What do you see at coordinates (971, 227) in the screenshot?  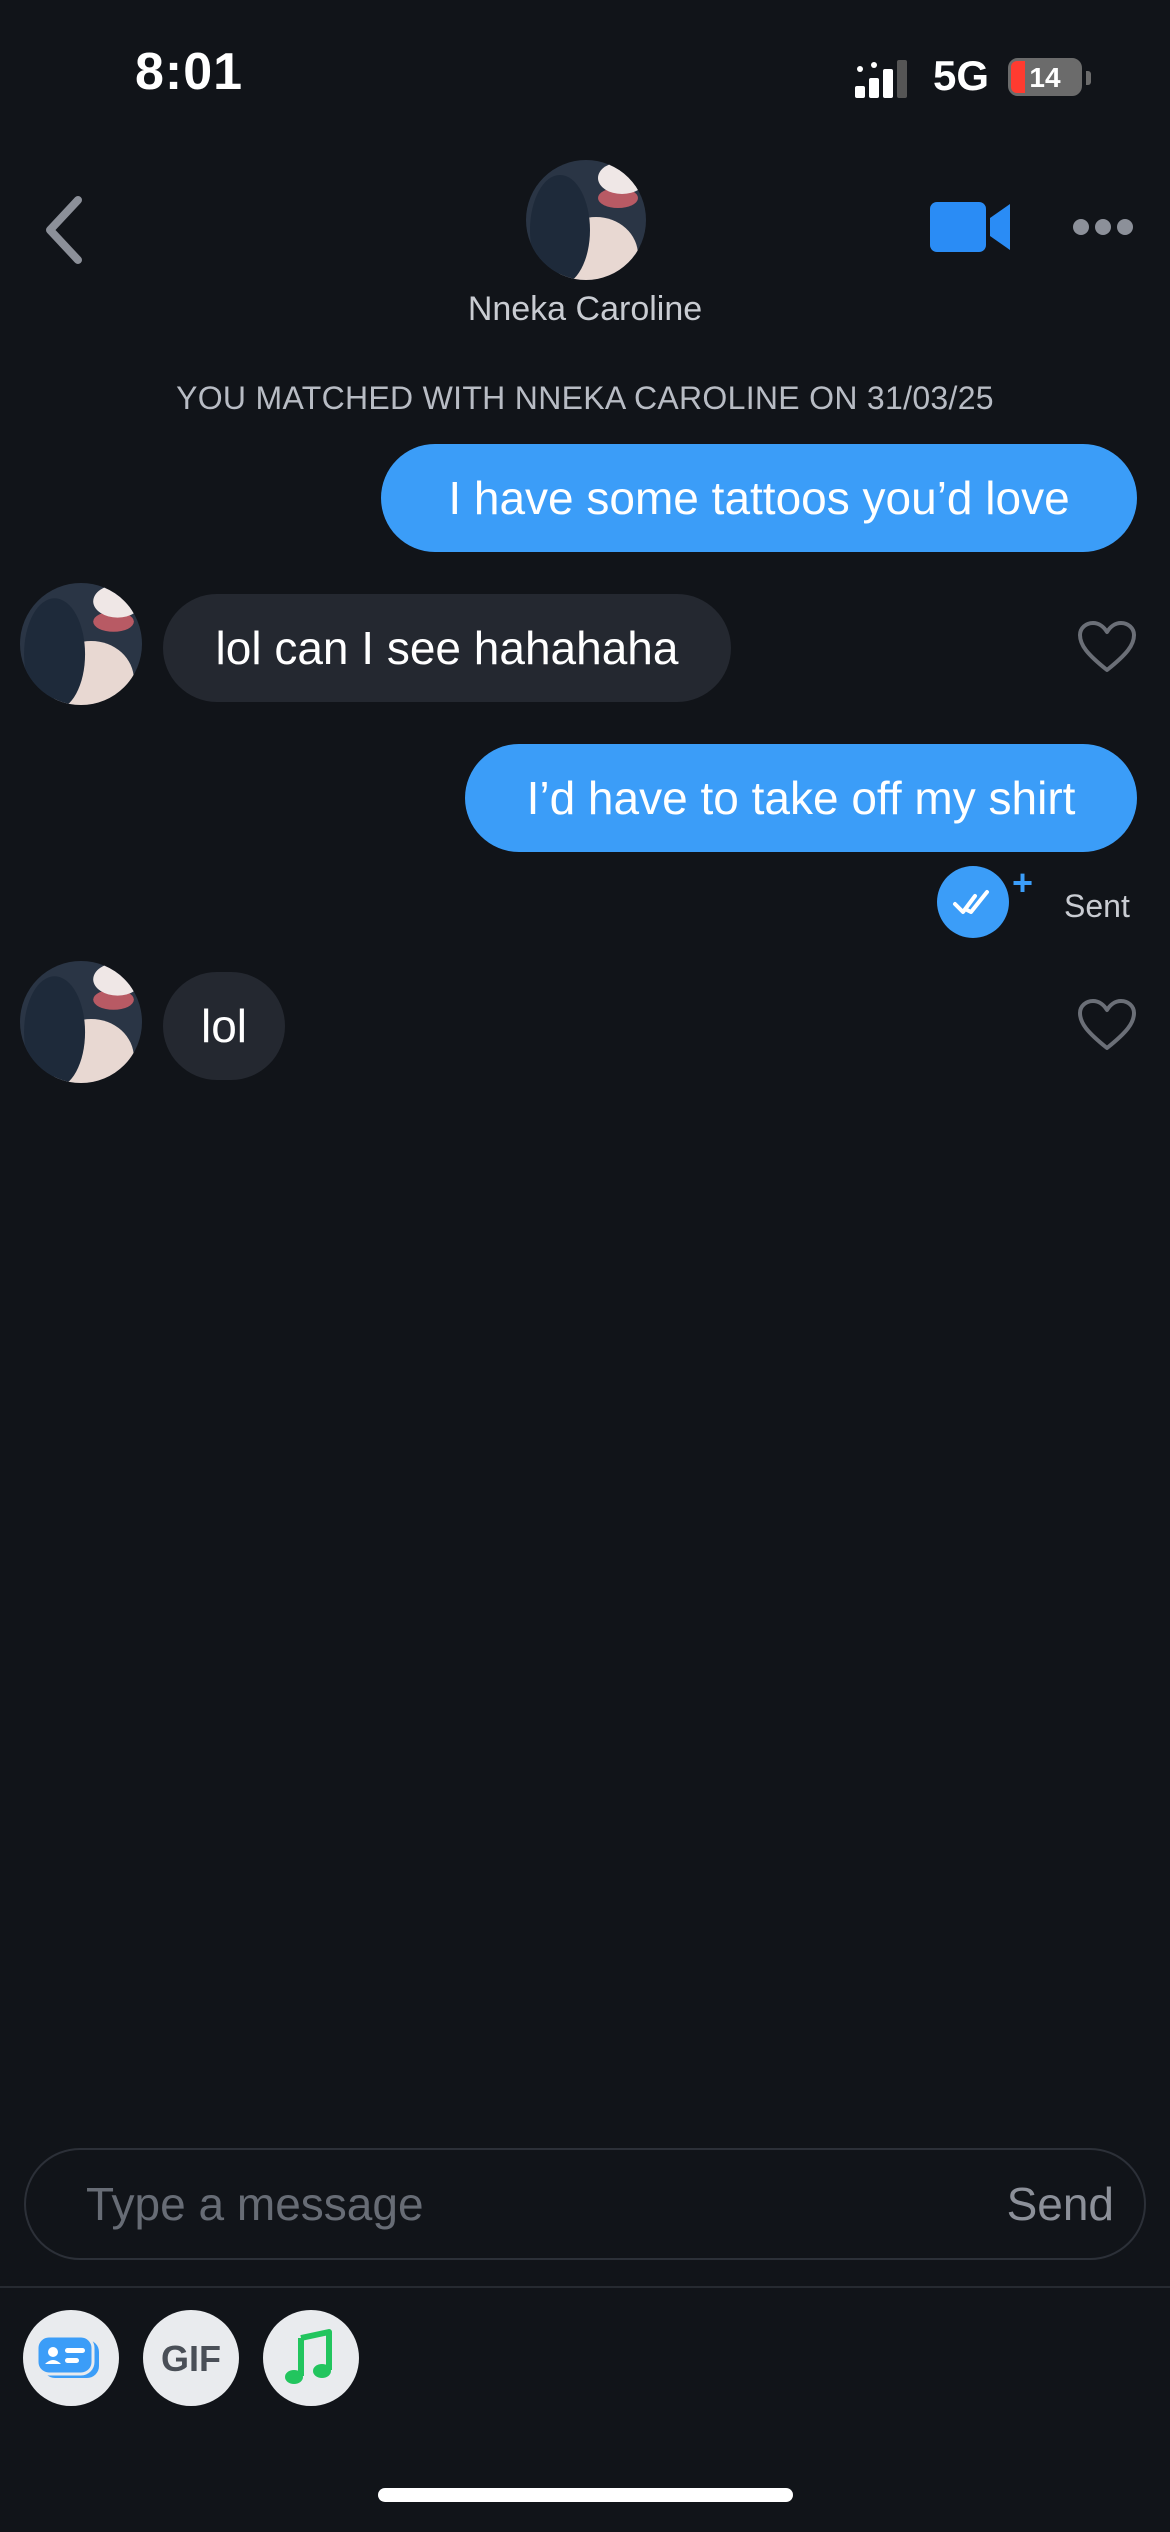 I see `video-call-icon` at bounding box center [971, 227].